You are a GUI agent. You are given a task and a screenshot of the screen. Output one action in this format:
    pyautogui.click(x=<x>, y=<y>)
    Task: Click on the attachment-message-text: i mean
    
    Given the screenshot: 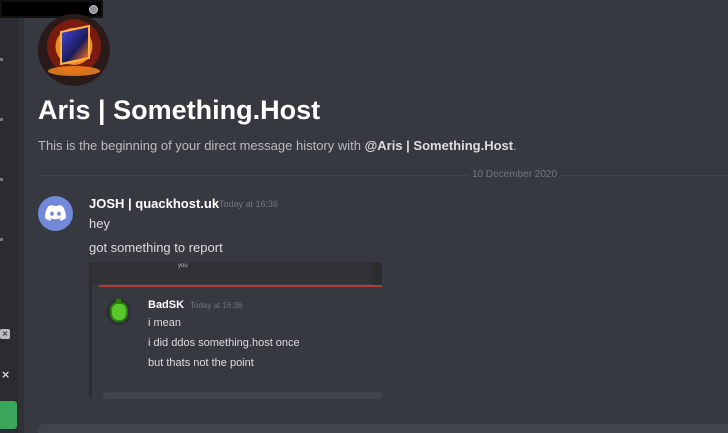 What is the action you would take?
    pyautogui.click(x=165, y=323)
    